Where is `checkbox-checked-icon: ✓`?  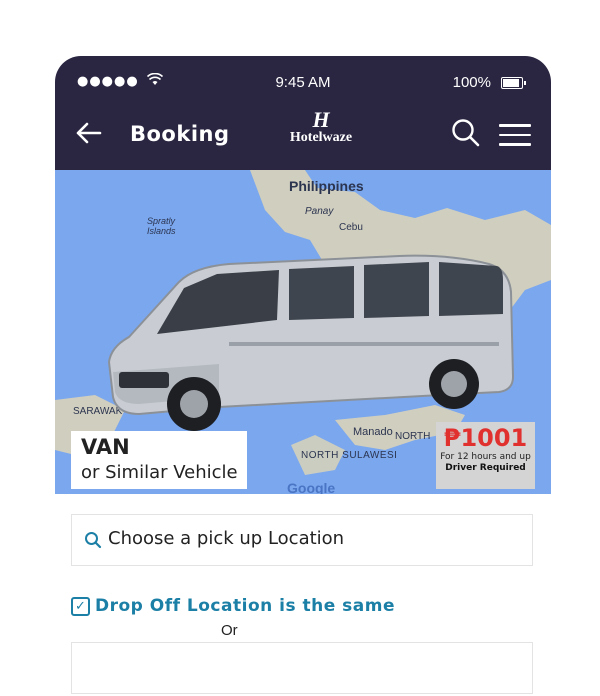 checkbox-checked-icon: ✓ is located at coordinates (80, 606).